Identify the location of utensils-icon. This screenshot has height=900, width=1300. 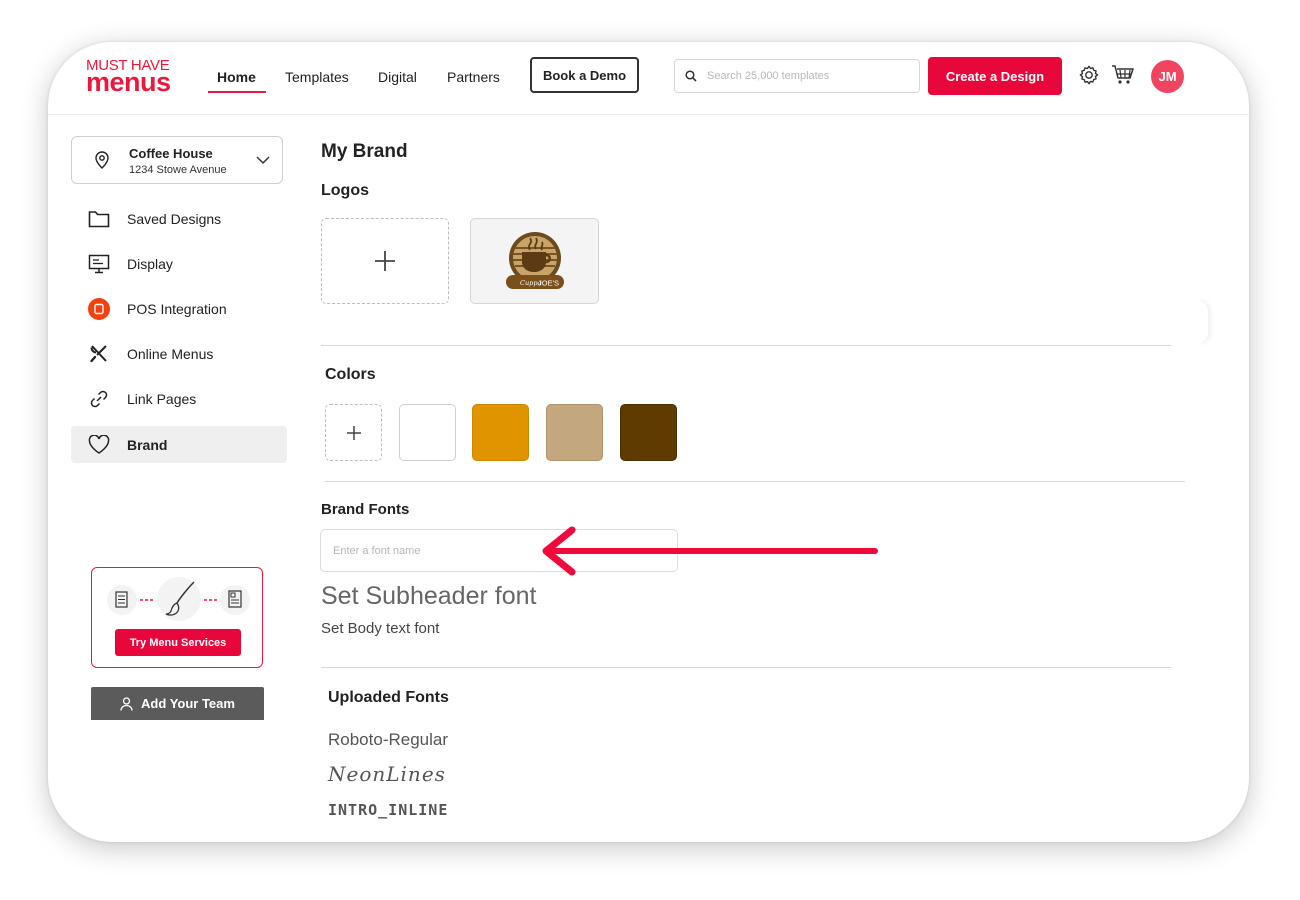
(98, 353).